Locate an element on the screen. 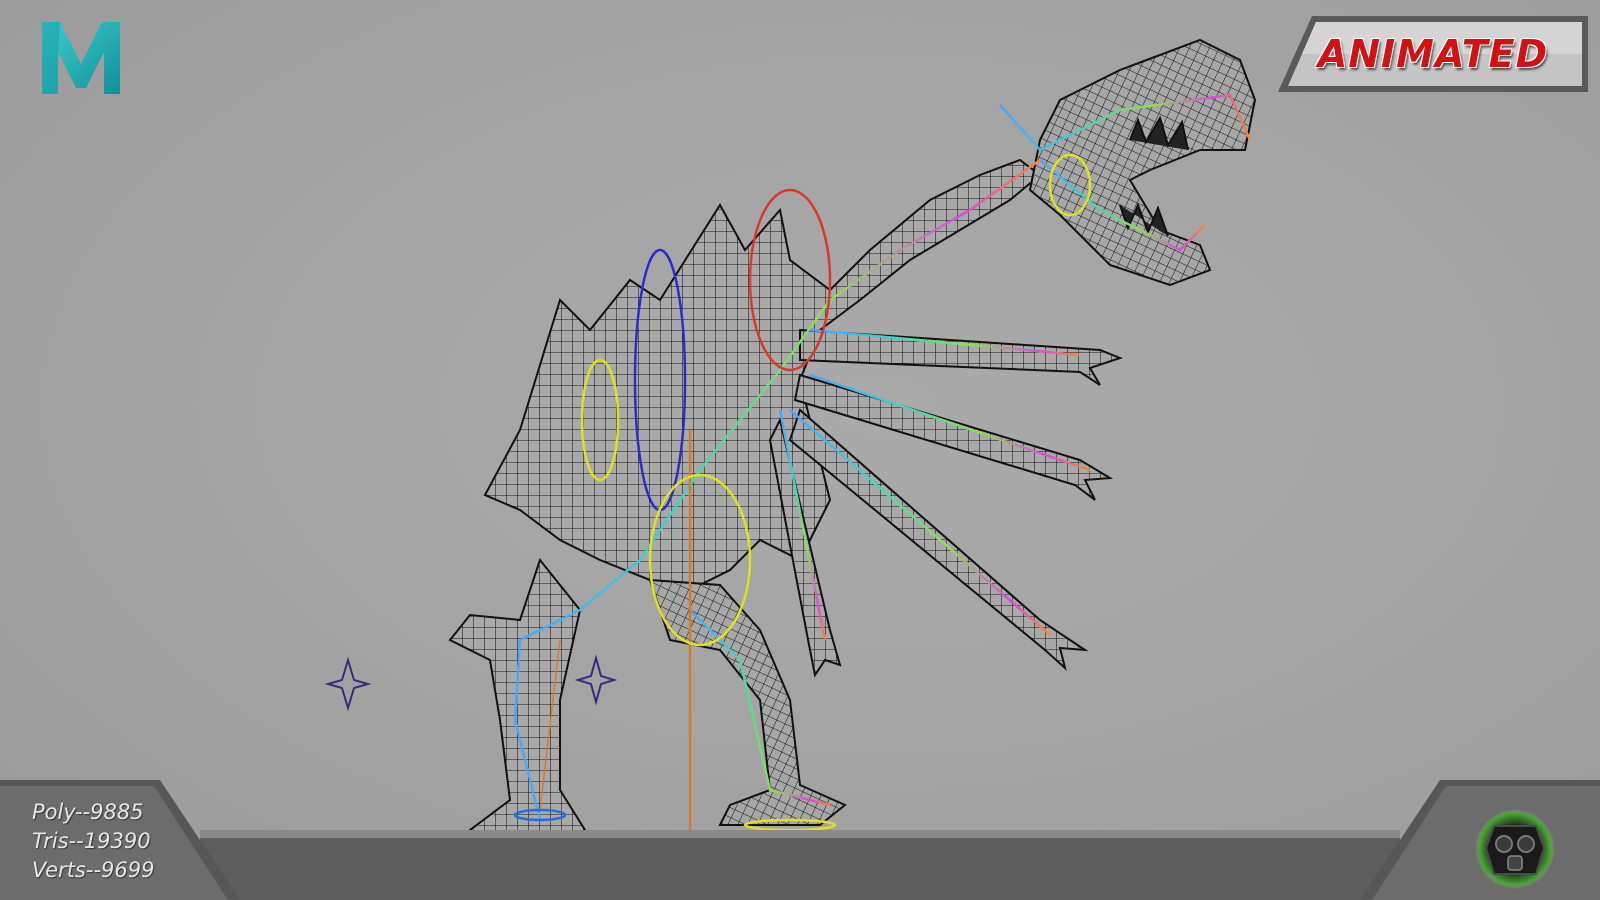  tris-count: Tris--19390 is located at coordinates (91, 841).